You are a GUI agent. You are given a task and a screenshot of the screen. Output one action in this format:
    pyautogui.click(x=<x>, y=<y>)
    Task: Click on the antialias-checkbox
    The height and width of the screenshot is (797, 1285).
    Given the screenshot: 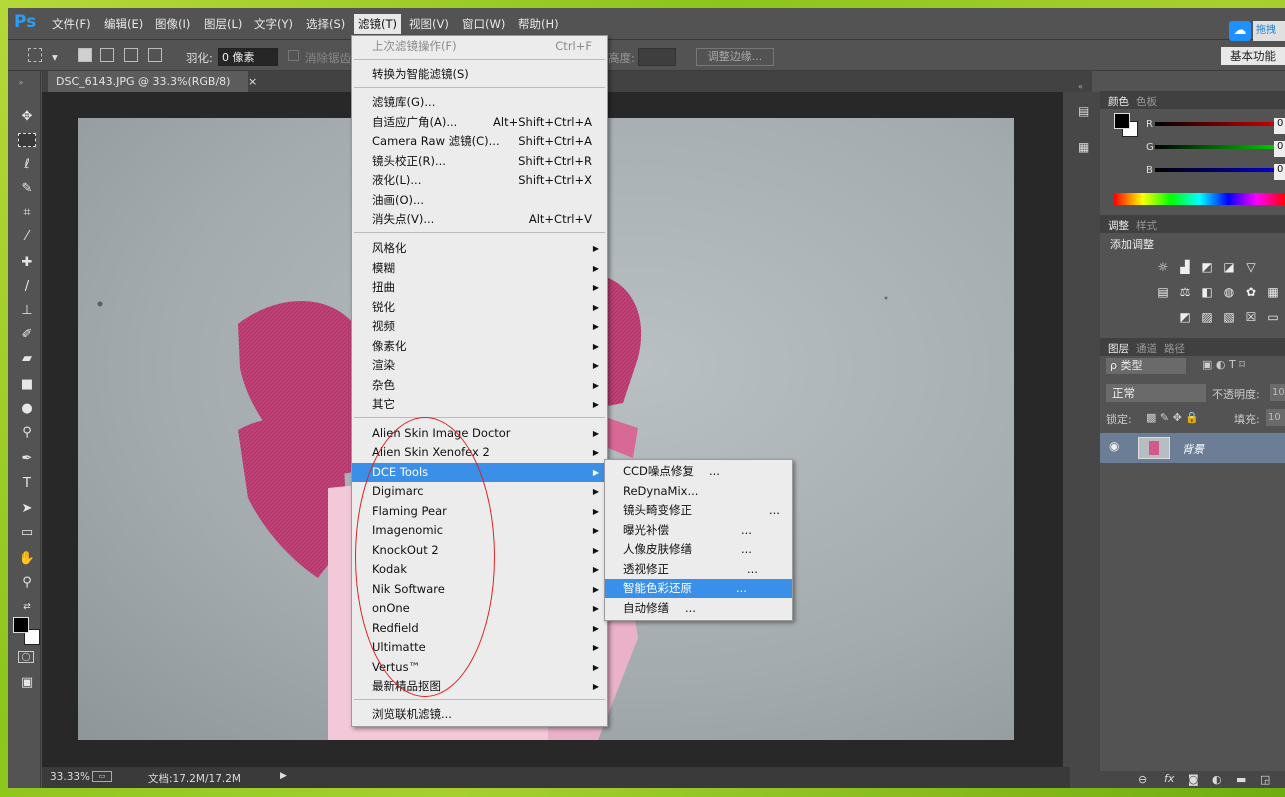 What is the action you would take?
    pyautogui.click(x=293, y=55)
    